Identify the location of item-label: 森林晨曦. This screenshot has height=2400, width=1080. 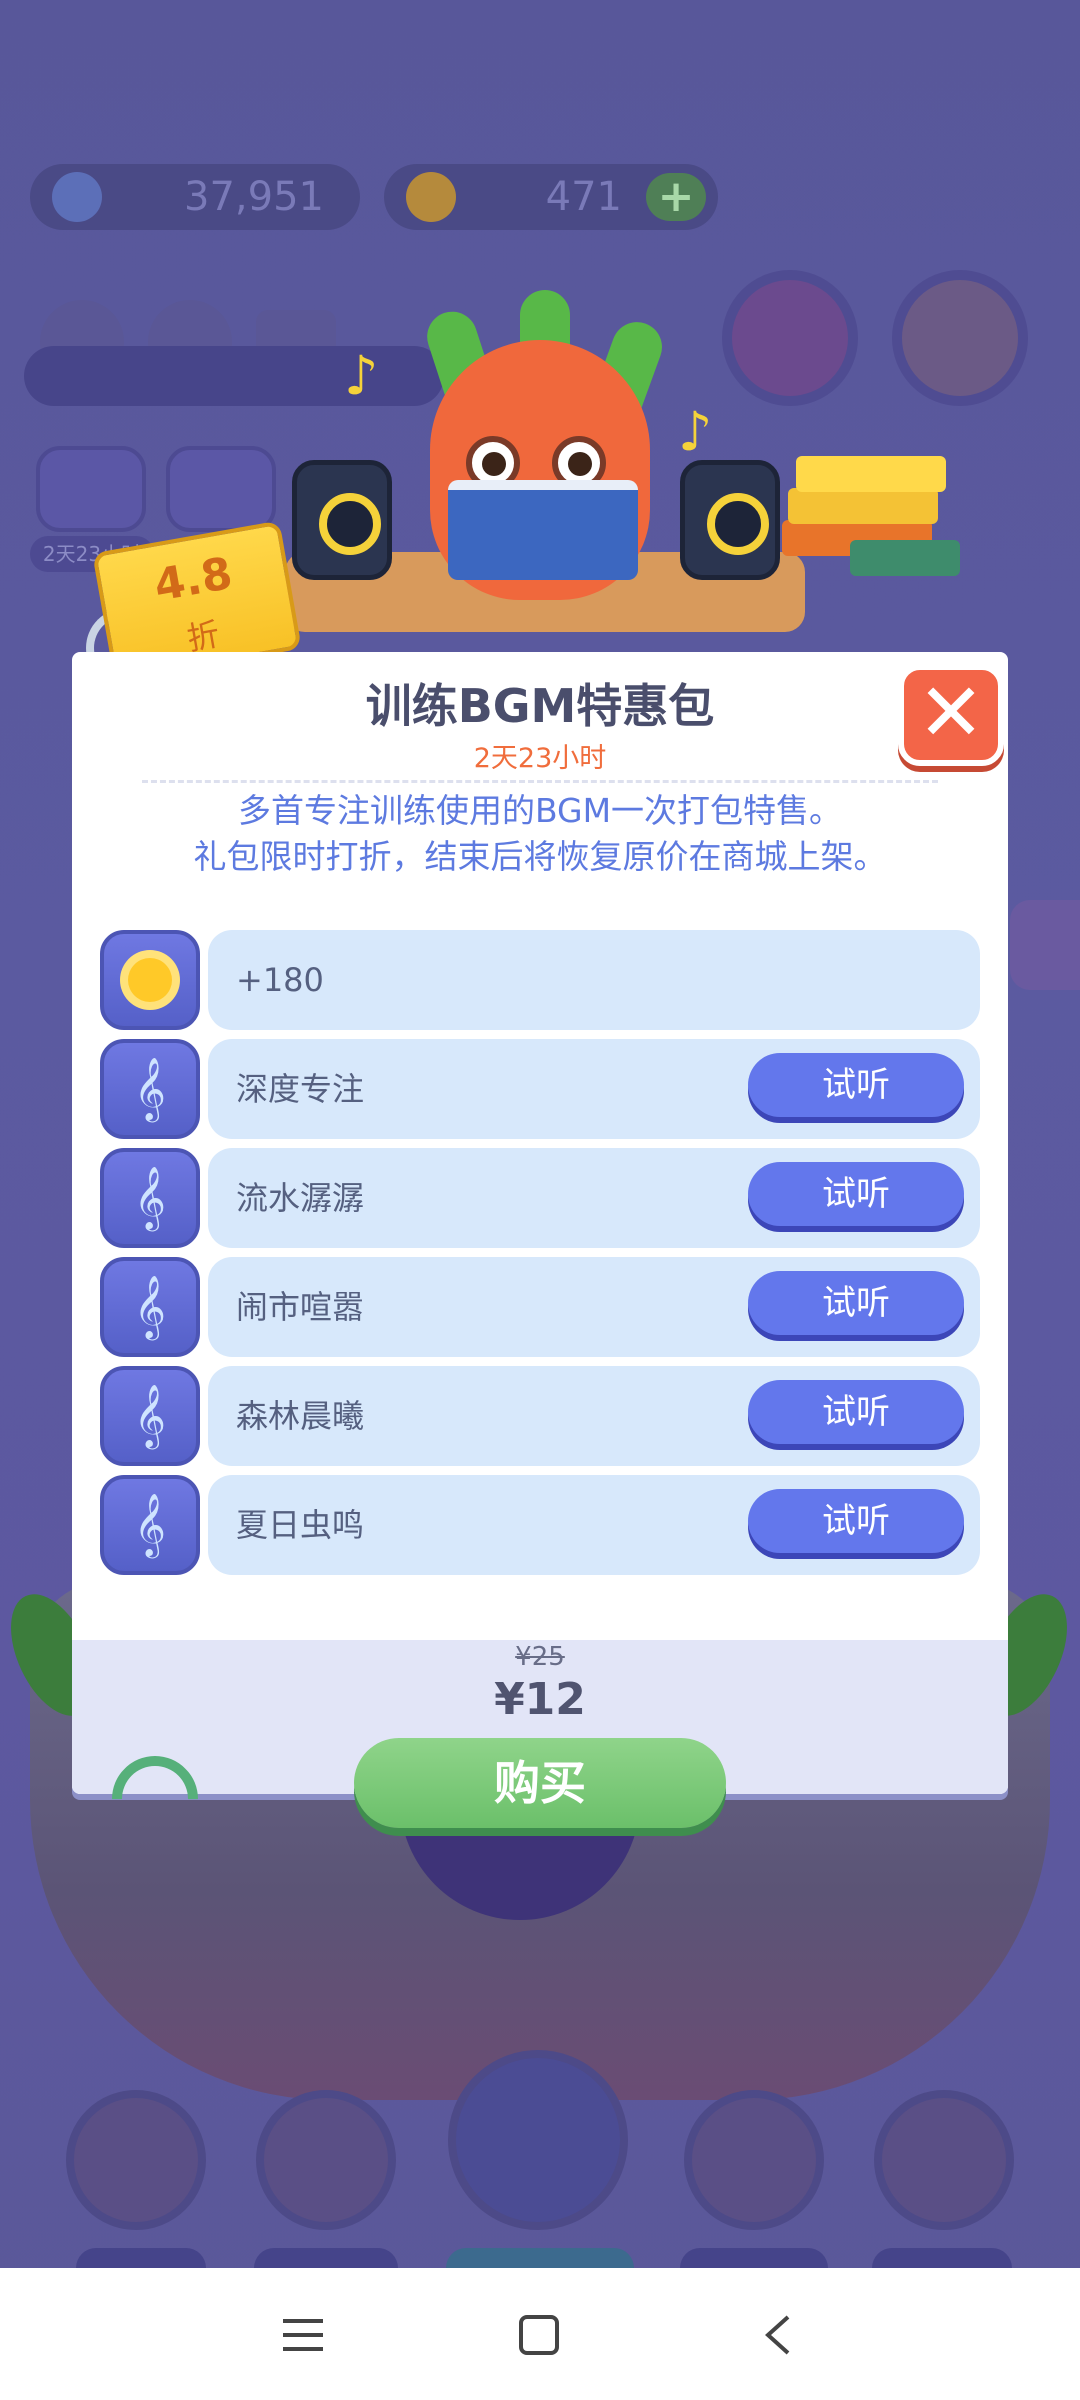
(300, 1416).